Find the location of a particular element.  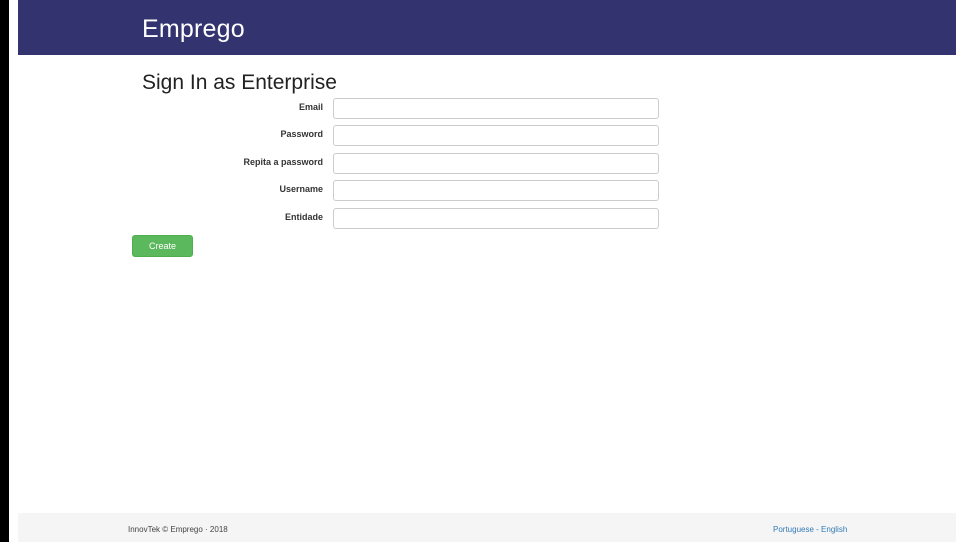

brand-logo: Emprego is located at coordinates (193, 29).